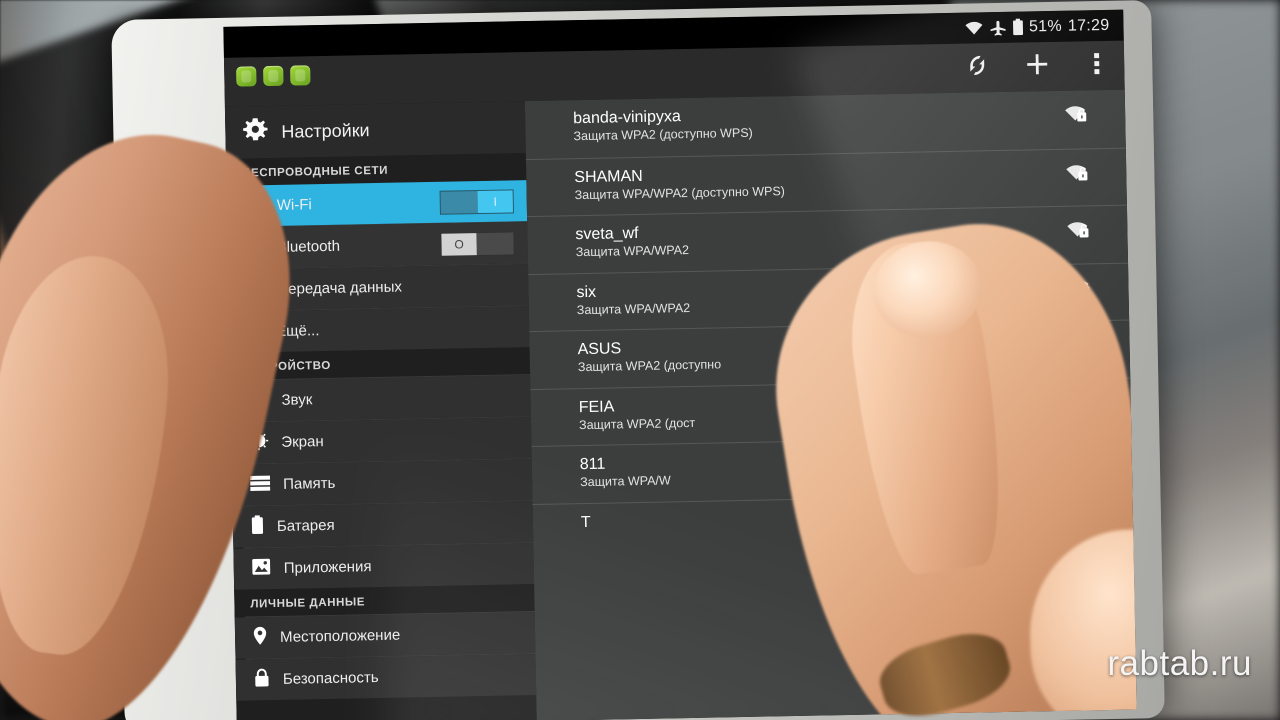 Image resolution: width=1280 pixels, height=720 pixels. Describe the element at coordinates (260, 485) in the screenshot. I see `storage-icon` at that location.